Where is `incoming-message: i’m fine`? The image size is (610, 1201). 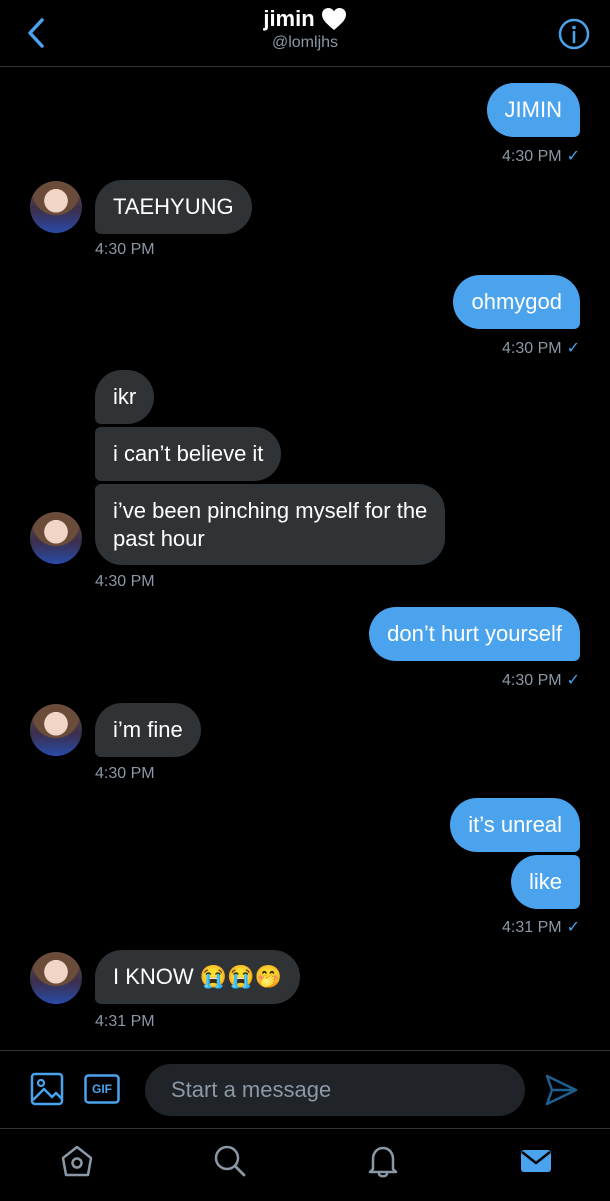
incoming-message: i’m fine is located at coordinates (148, 730).